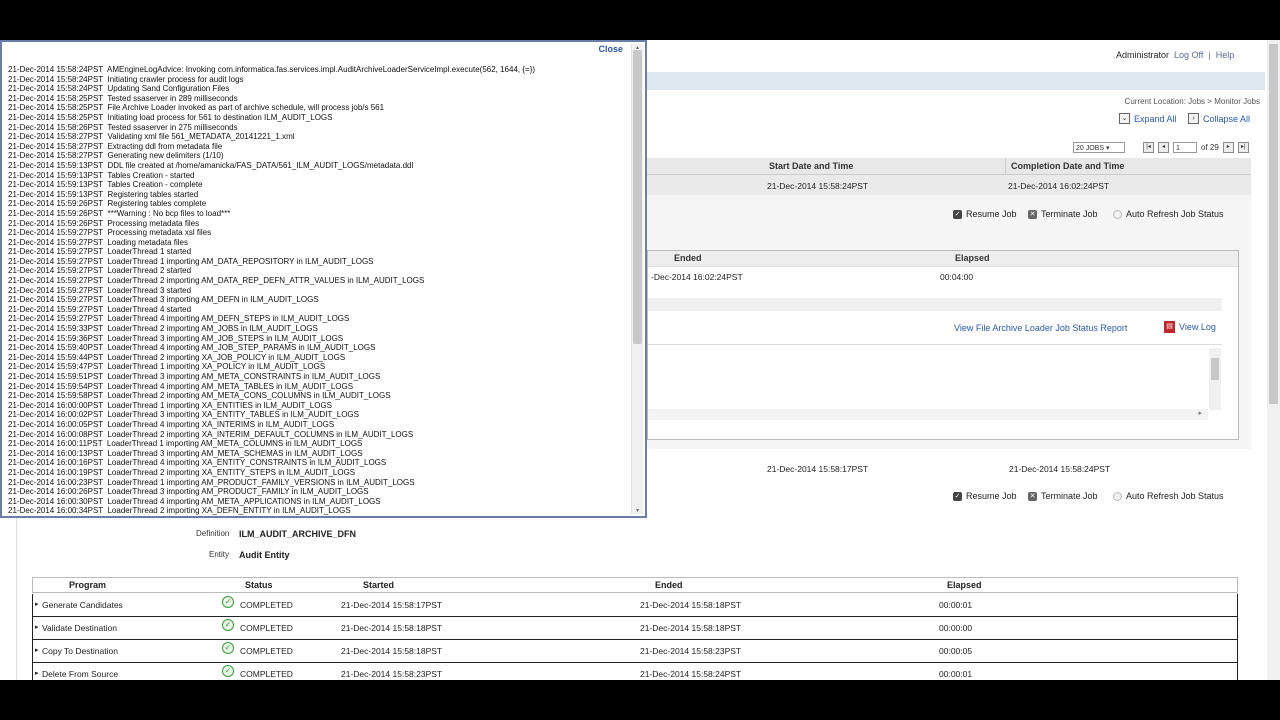  Describe the element at coordinates (637, 510) in the screenshot. I see `scroll-down-icon: ▾` at that location.